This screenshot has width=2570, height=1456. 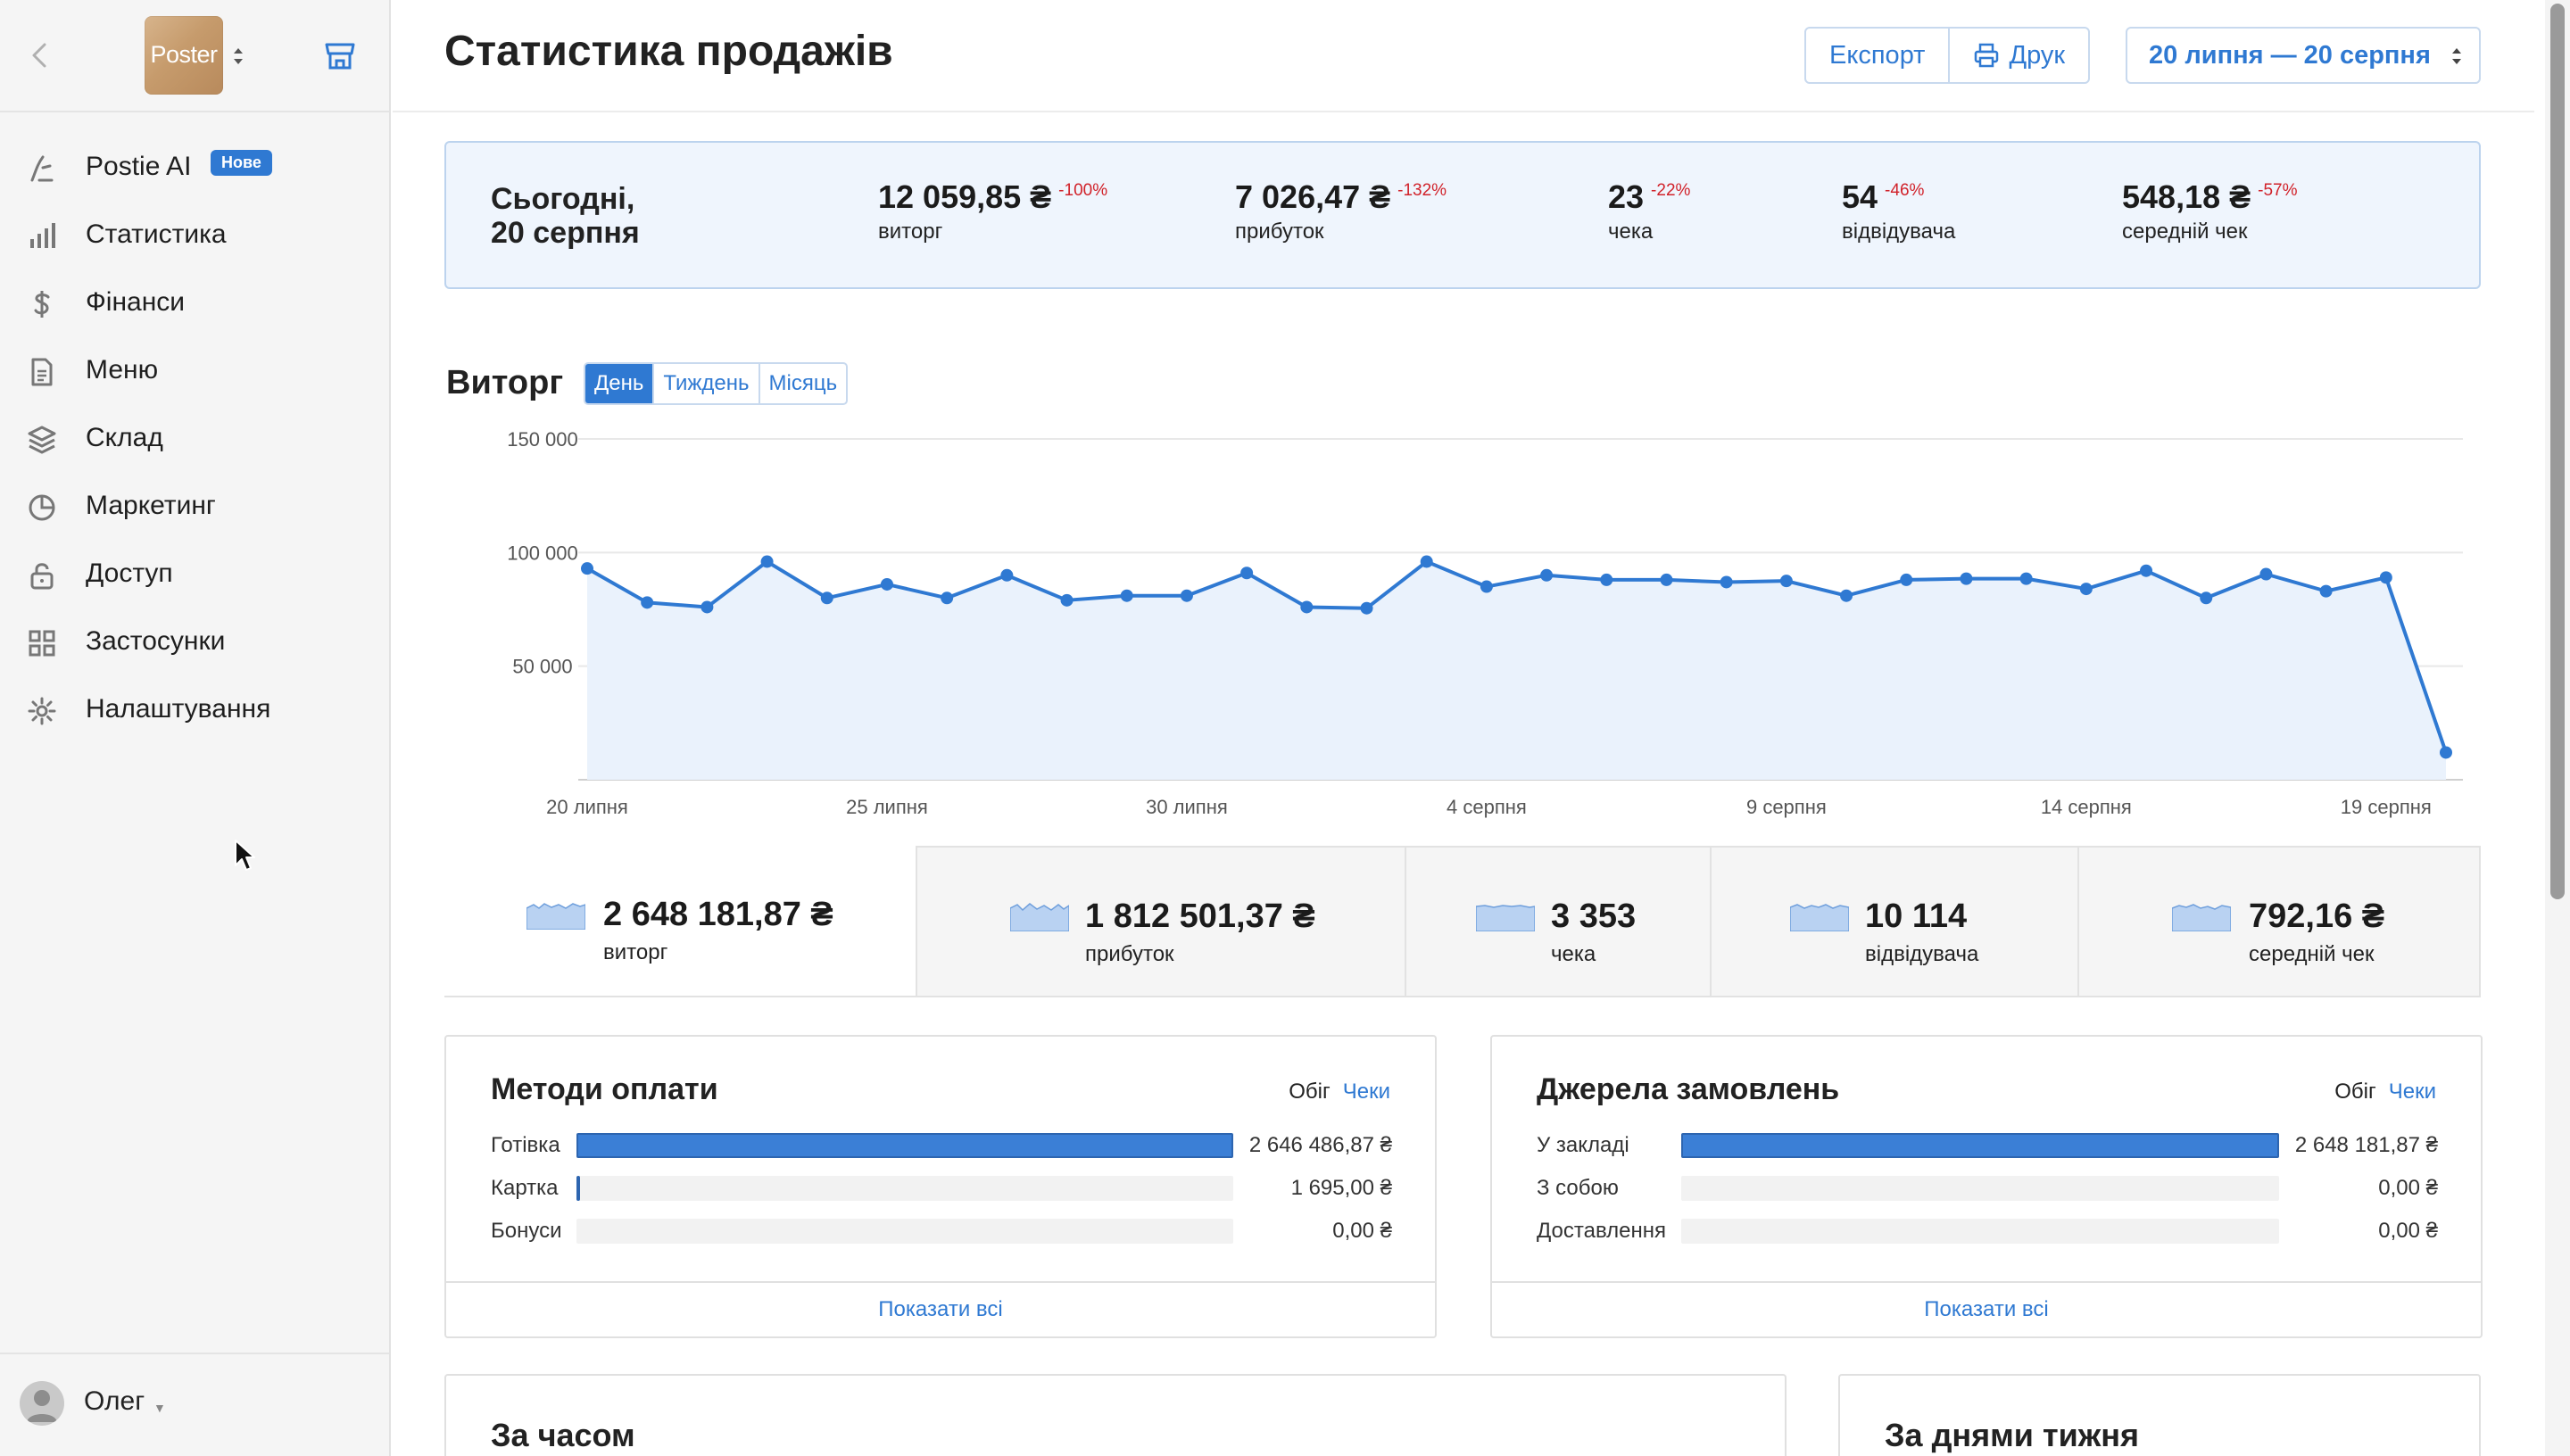 I want to click on period-day-button: День, so click(x=619, y=384).